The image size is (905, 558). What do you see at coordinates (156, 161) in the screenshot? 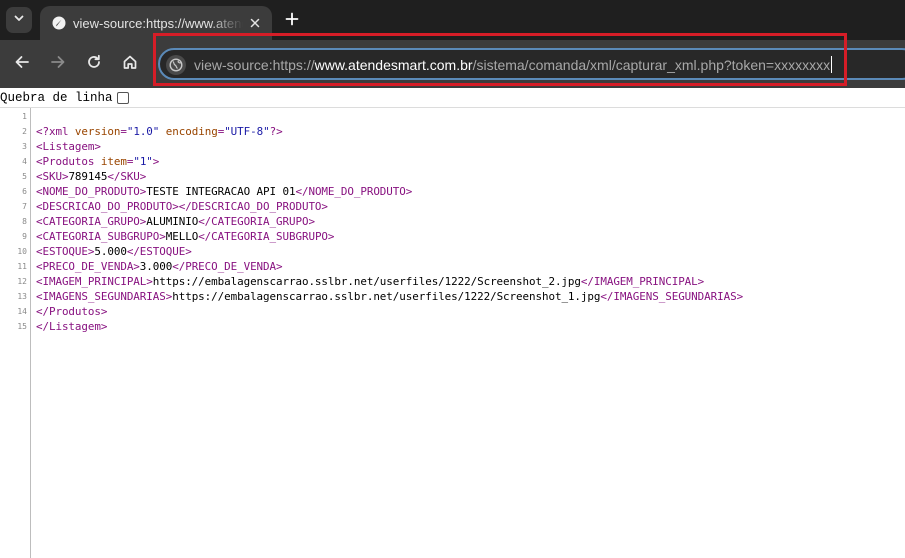
I see `code-token: >` at bounding box center [156, 161].